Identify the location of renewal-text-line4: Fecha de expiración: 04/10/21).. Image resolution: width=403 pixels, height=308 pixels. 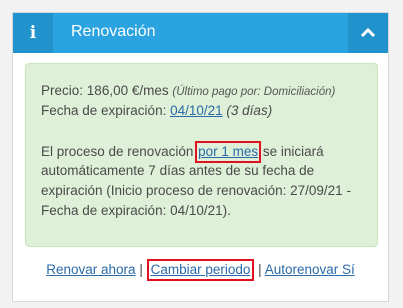
(136, 210).